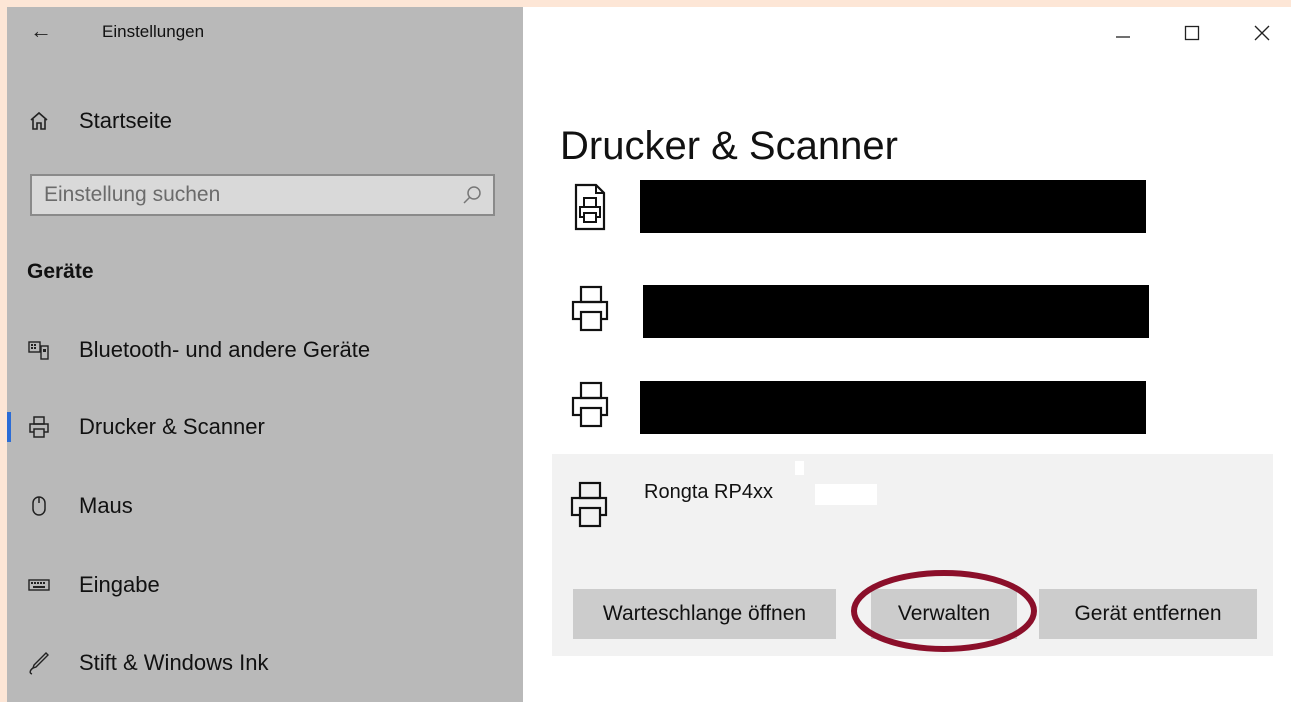 The height and width of the screenshot is (702, 1291). Describe the element at coordinates (1262, 33) in the screenshot. I see `close-icon` at that location.